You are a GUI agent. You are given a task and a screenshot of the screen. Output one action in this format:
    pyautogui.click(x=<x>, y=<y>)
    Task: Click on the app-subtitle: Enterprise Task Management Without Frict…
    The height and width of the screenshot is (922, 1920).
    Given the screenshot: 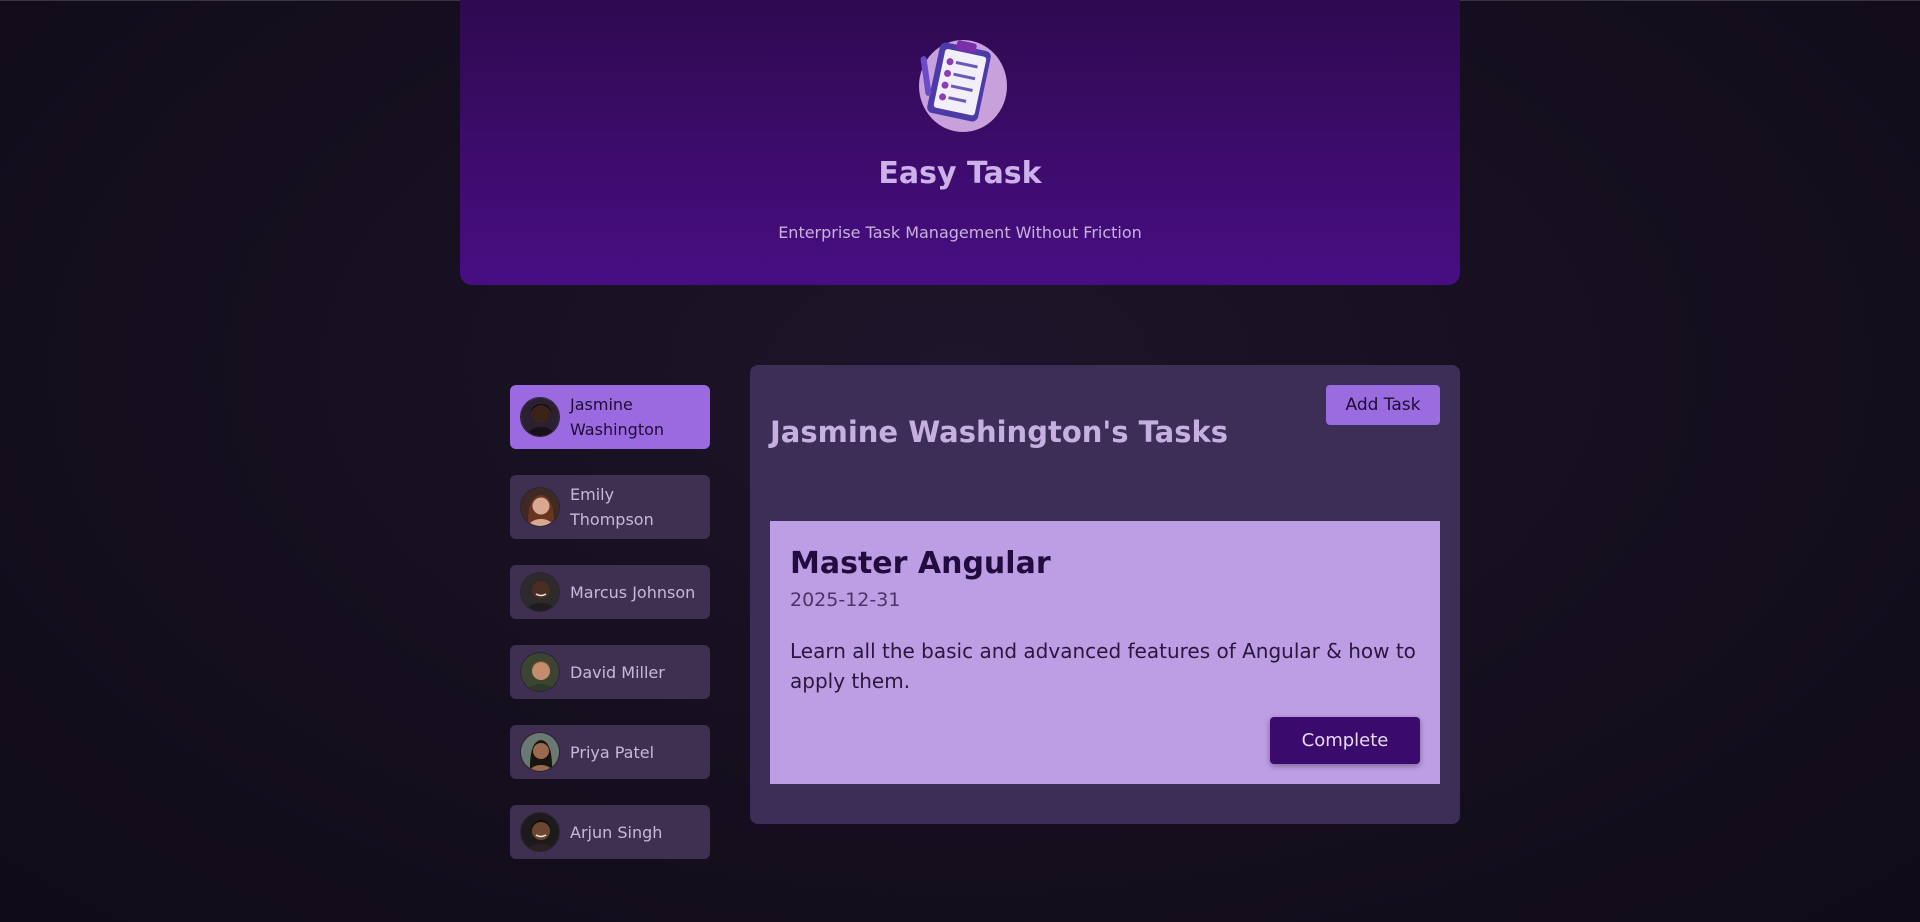 What is the action you would take?
    pyautogui.click(x=960, y=232)
    